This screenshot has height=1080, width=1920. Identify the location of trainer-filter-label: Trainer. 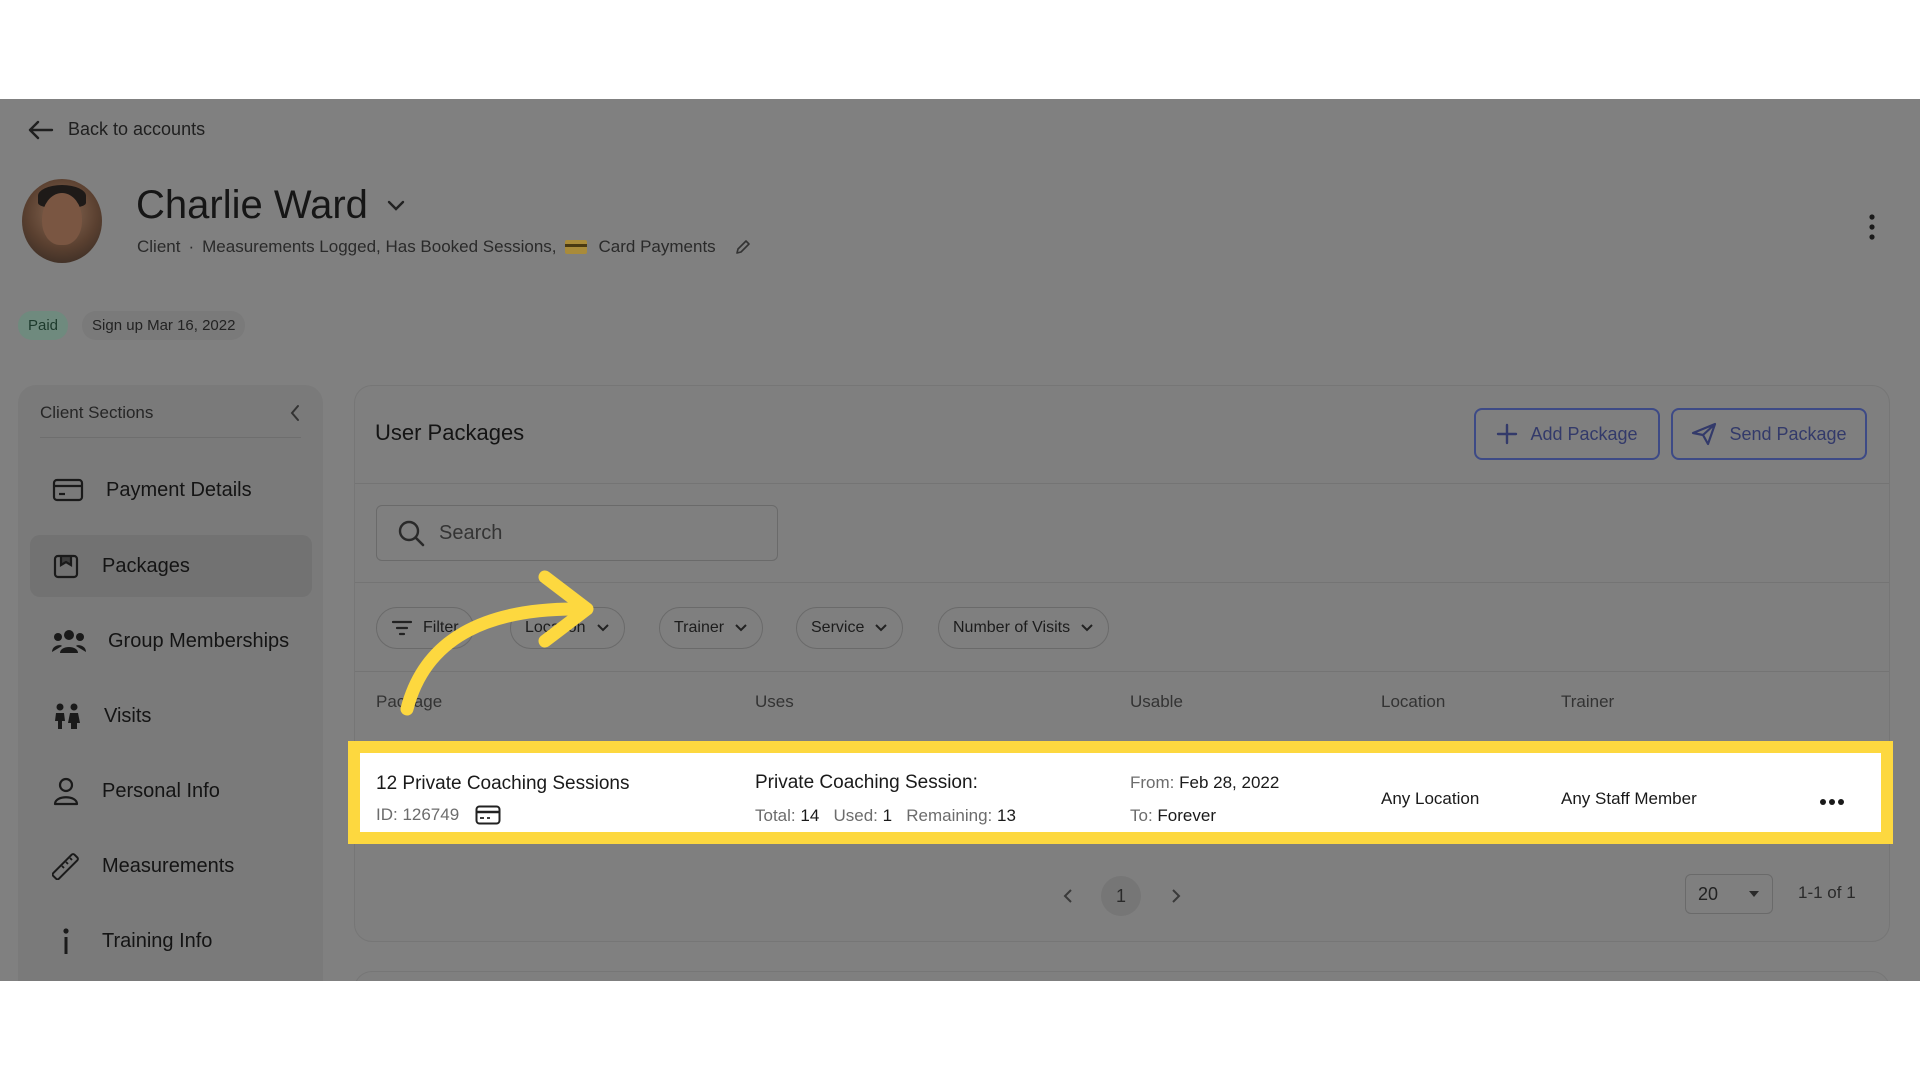
(699, 627).